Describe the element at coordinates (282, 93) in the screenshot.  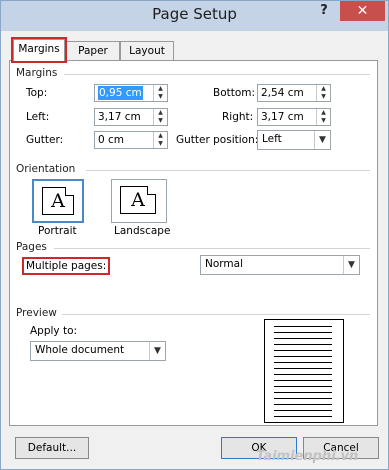
I see `bottom-margin-value: 2,54 cm` at that location.